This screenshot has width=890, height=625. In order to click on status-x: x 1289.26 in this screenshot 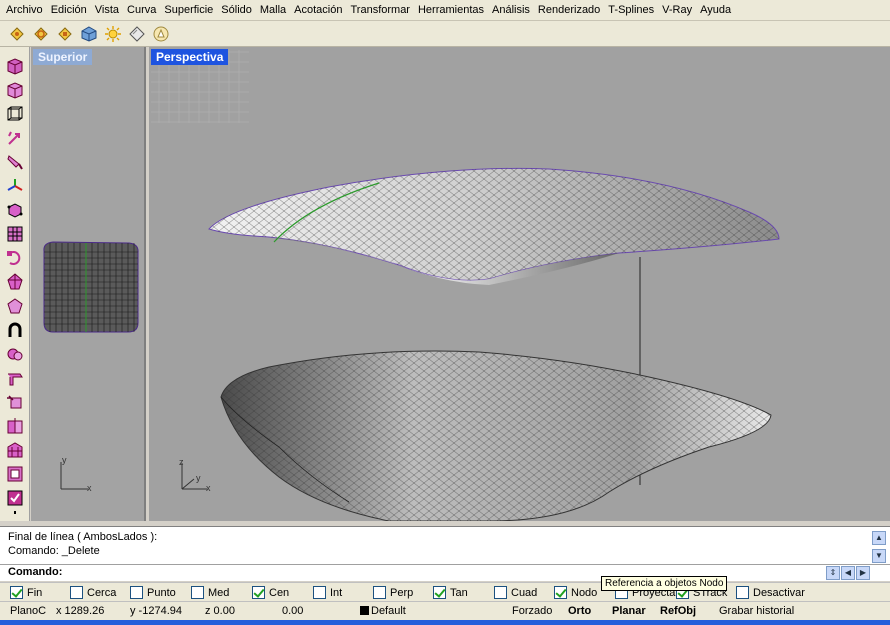, I will do `click(80, 611)`.